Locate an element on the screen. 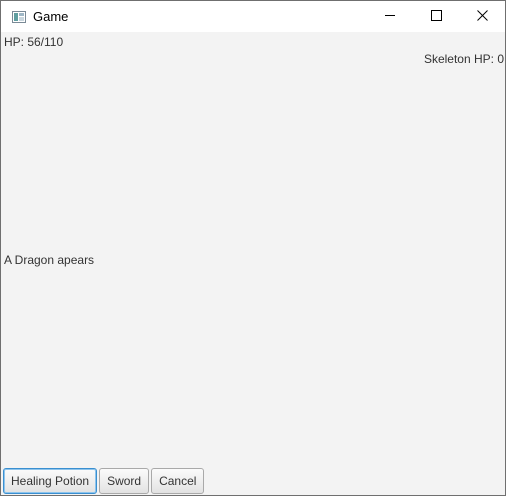  maximize-icon is located at coordinates (436, 17).